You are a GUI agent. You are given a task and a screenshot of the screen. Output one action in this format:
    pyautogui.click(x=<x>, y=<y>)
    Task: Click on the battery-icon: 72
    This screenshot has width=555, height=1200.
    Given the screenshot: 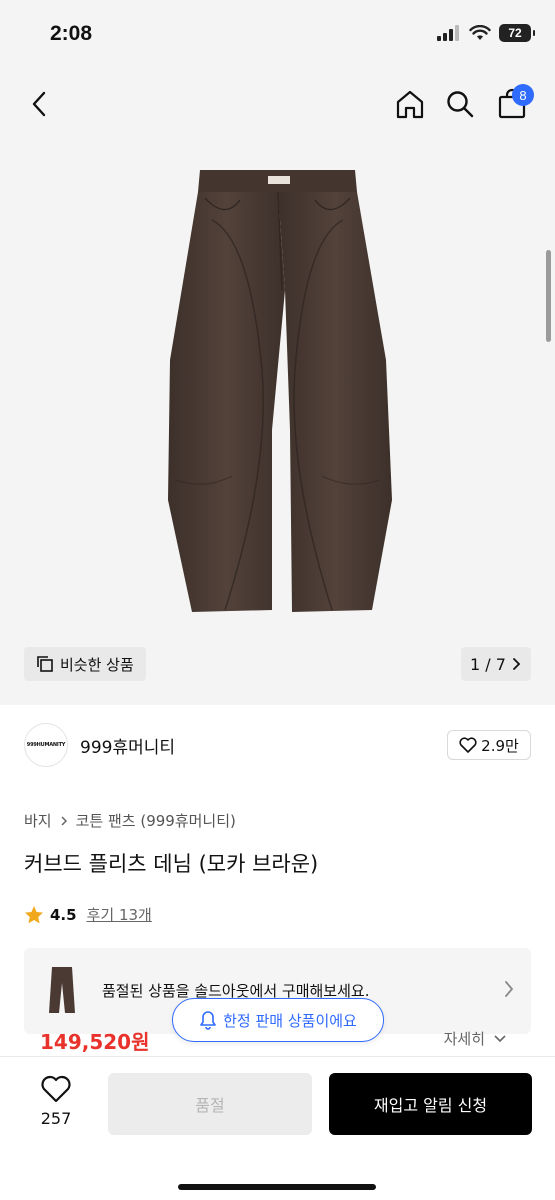 What is the action you would take?
    pyautogui.click(x=517, y=33)
    